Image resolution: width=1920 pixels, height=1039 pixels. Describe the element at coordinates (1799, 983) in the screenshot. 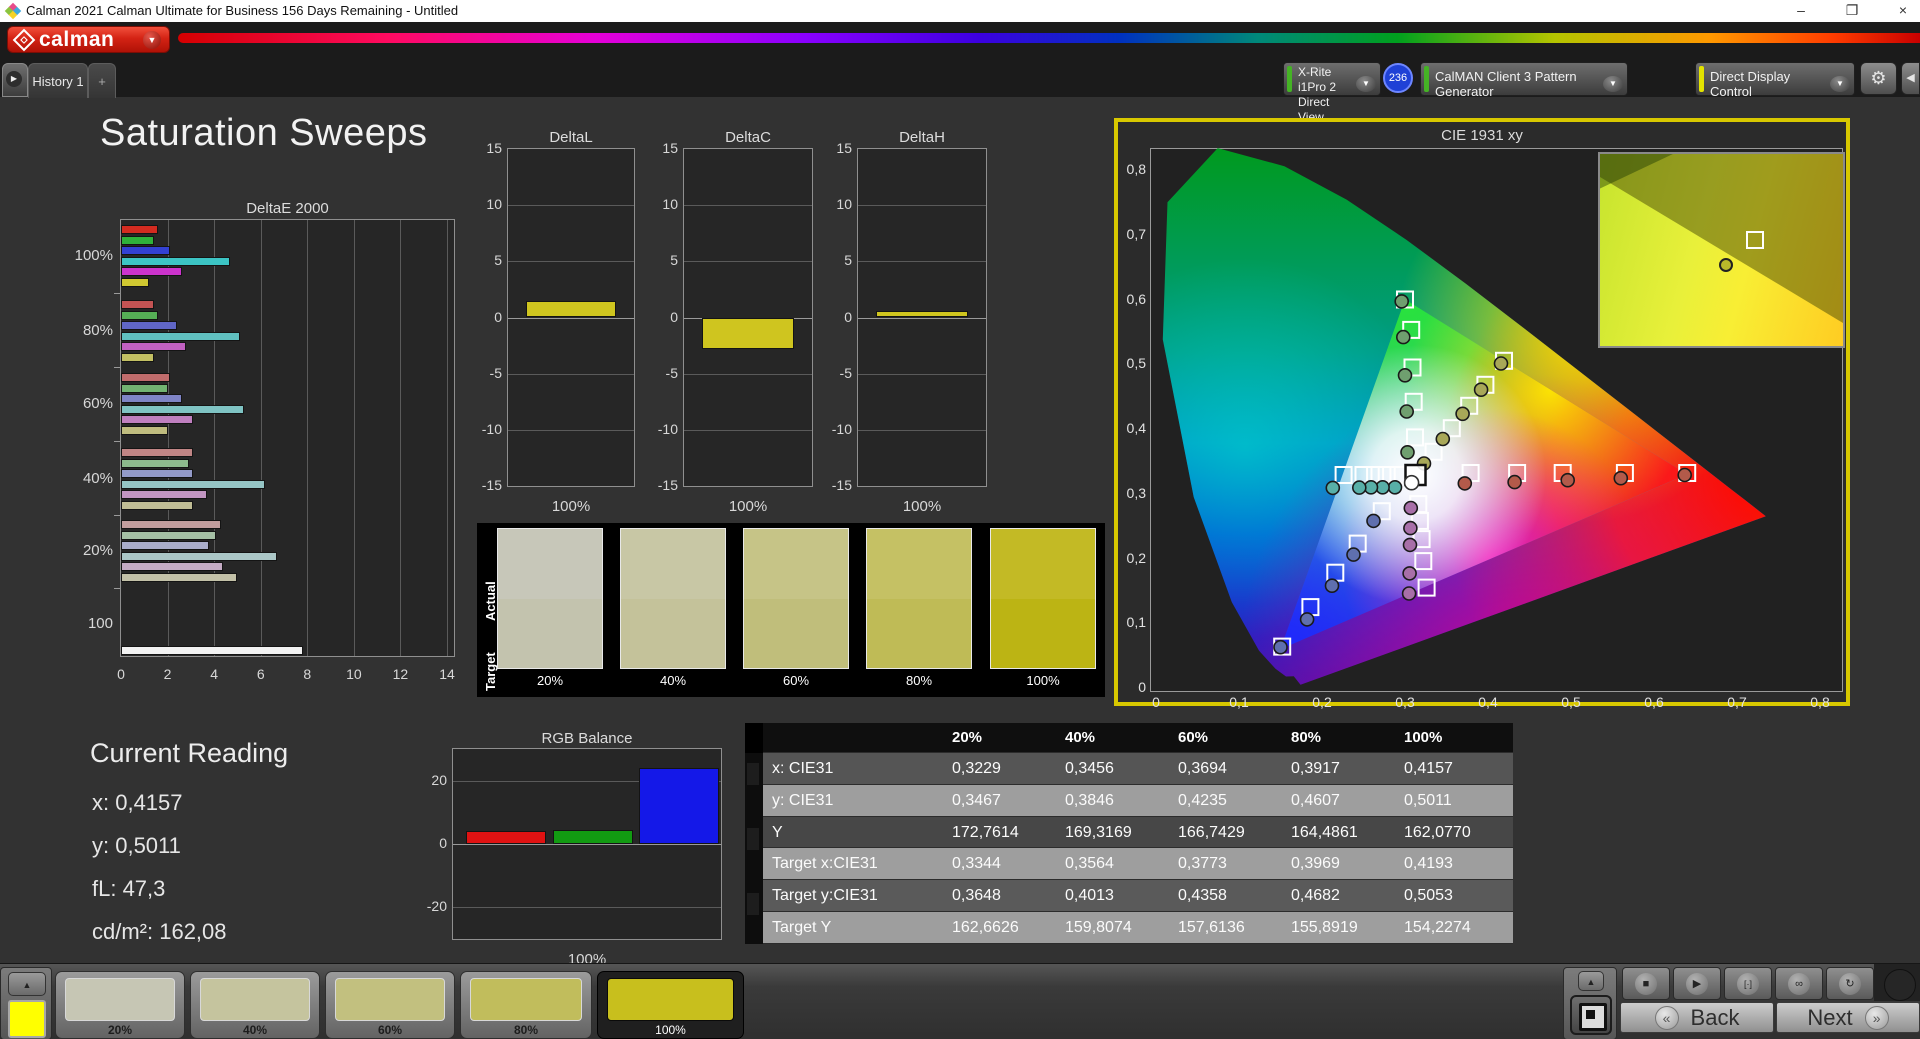

I see `continuous-read-button: ∞` at that location.